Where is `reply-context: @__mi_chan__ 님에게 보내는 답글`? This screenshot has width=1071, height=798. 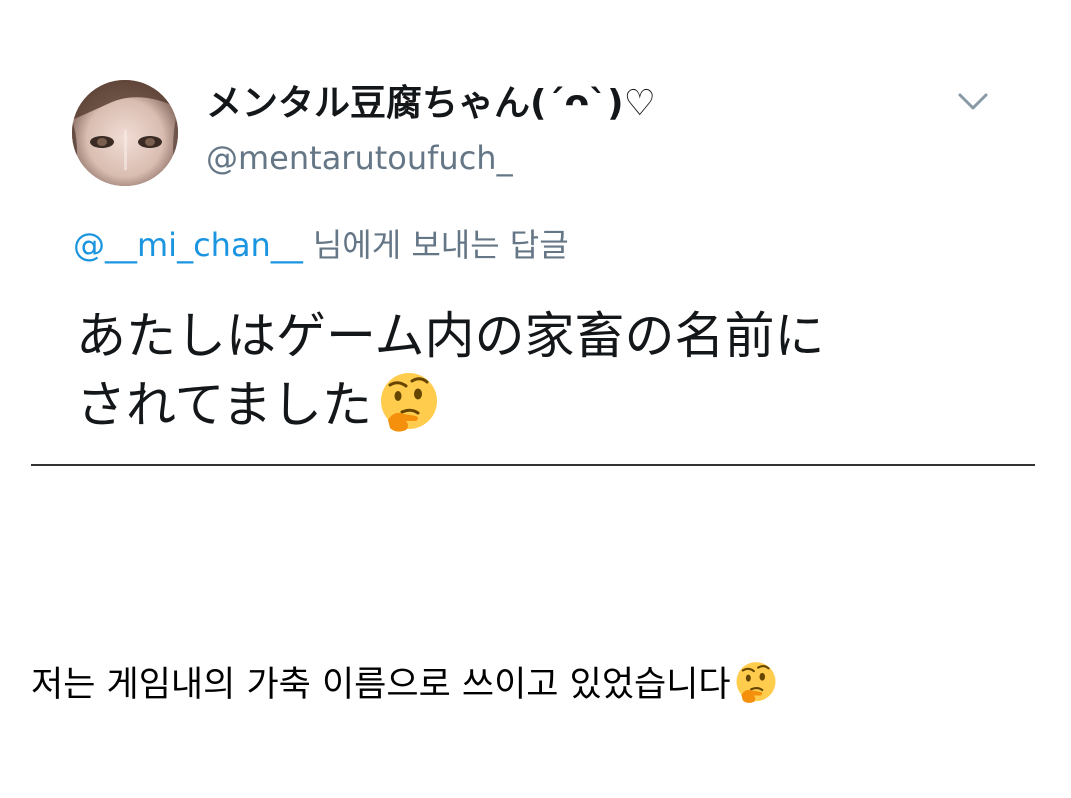 reply-context: @__mi_chan__ 님에게 보내는 답글 is located at coordinates (321, 245).